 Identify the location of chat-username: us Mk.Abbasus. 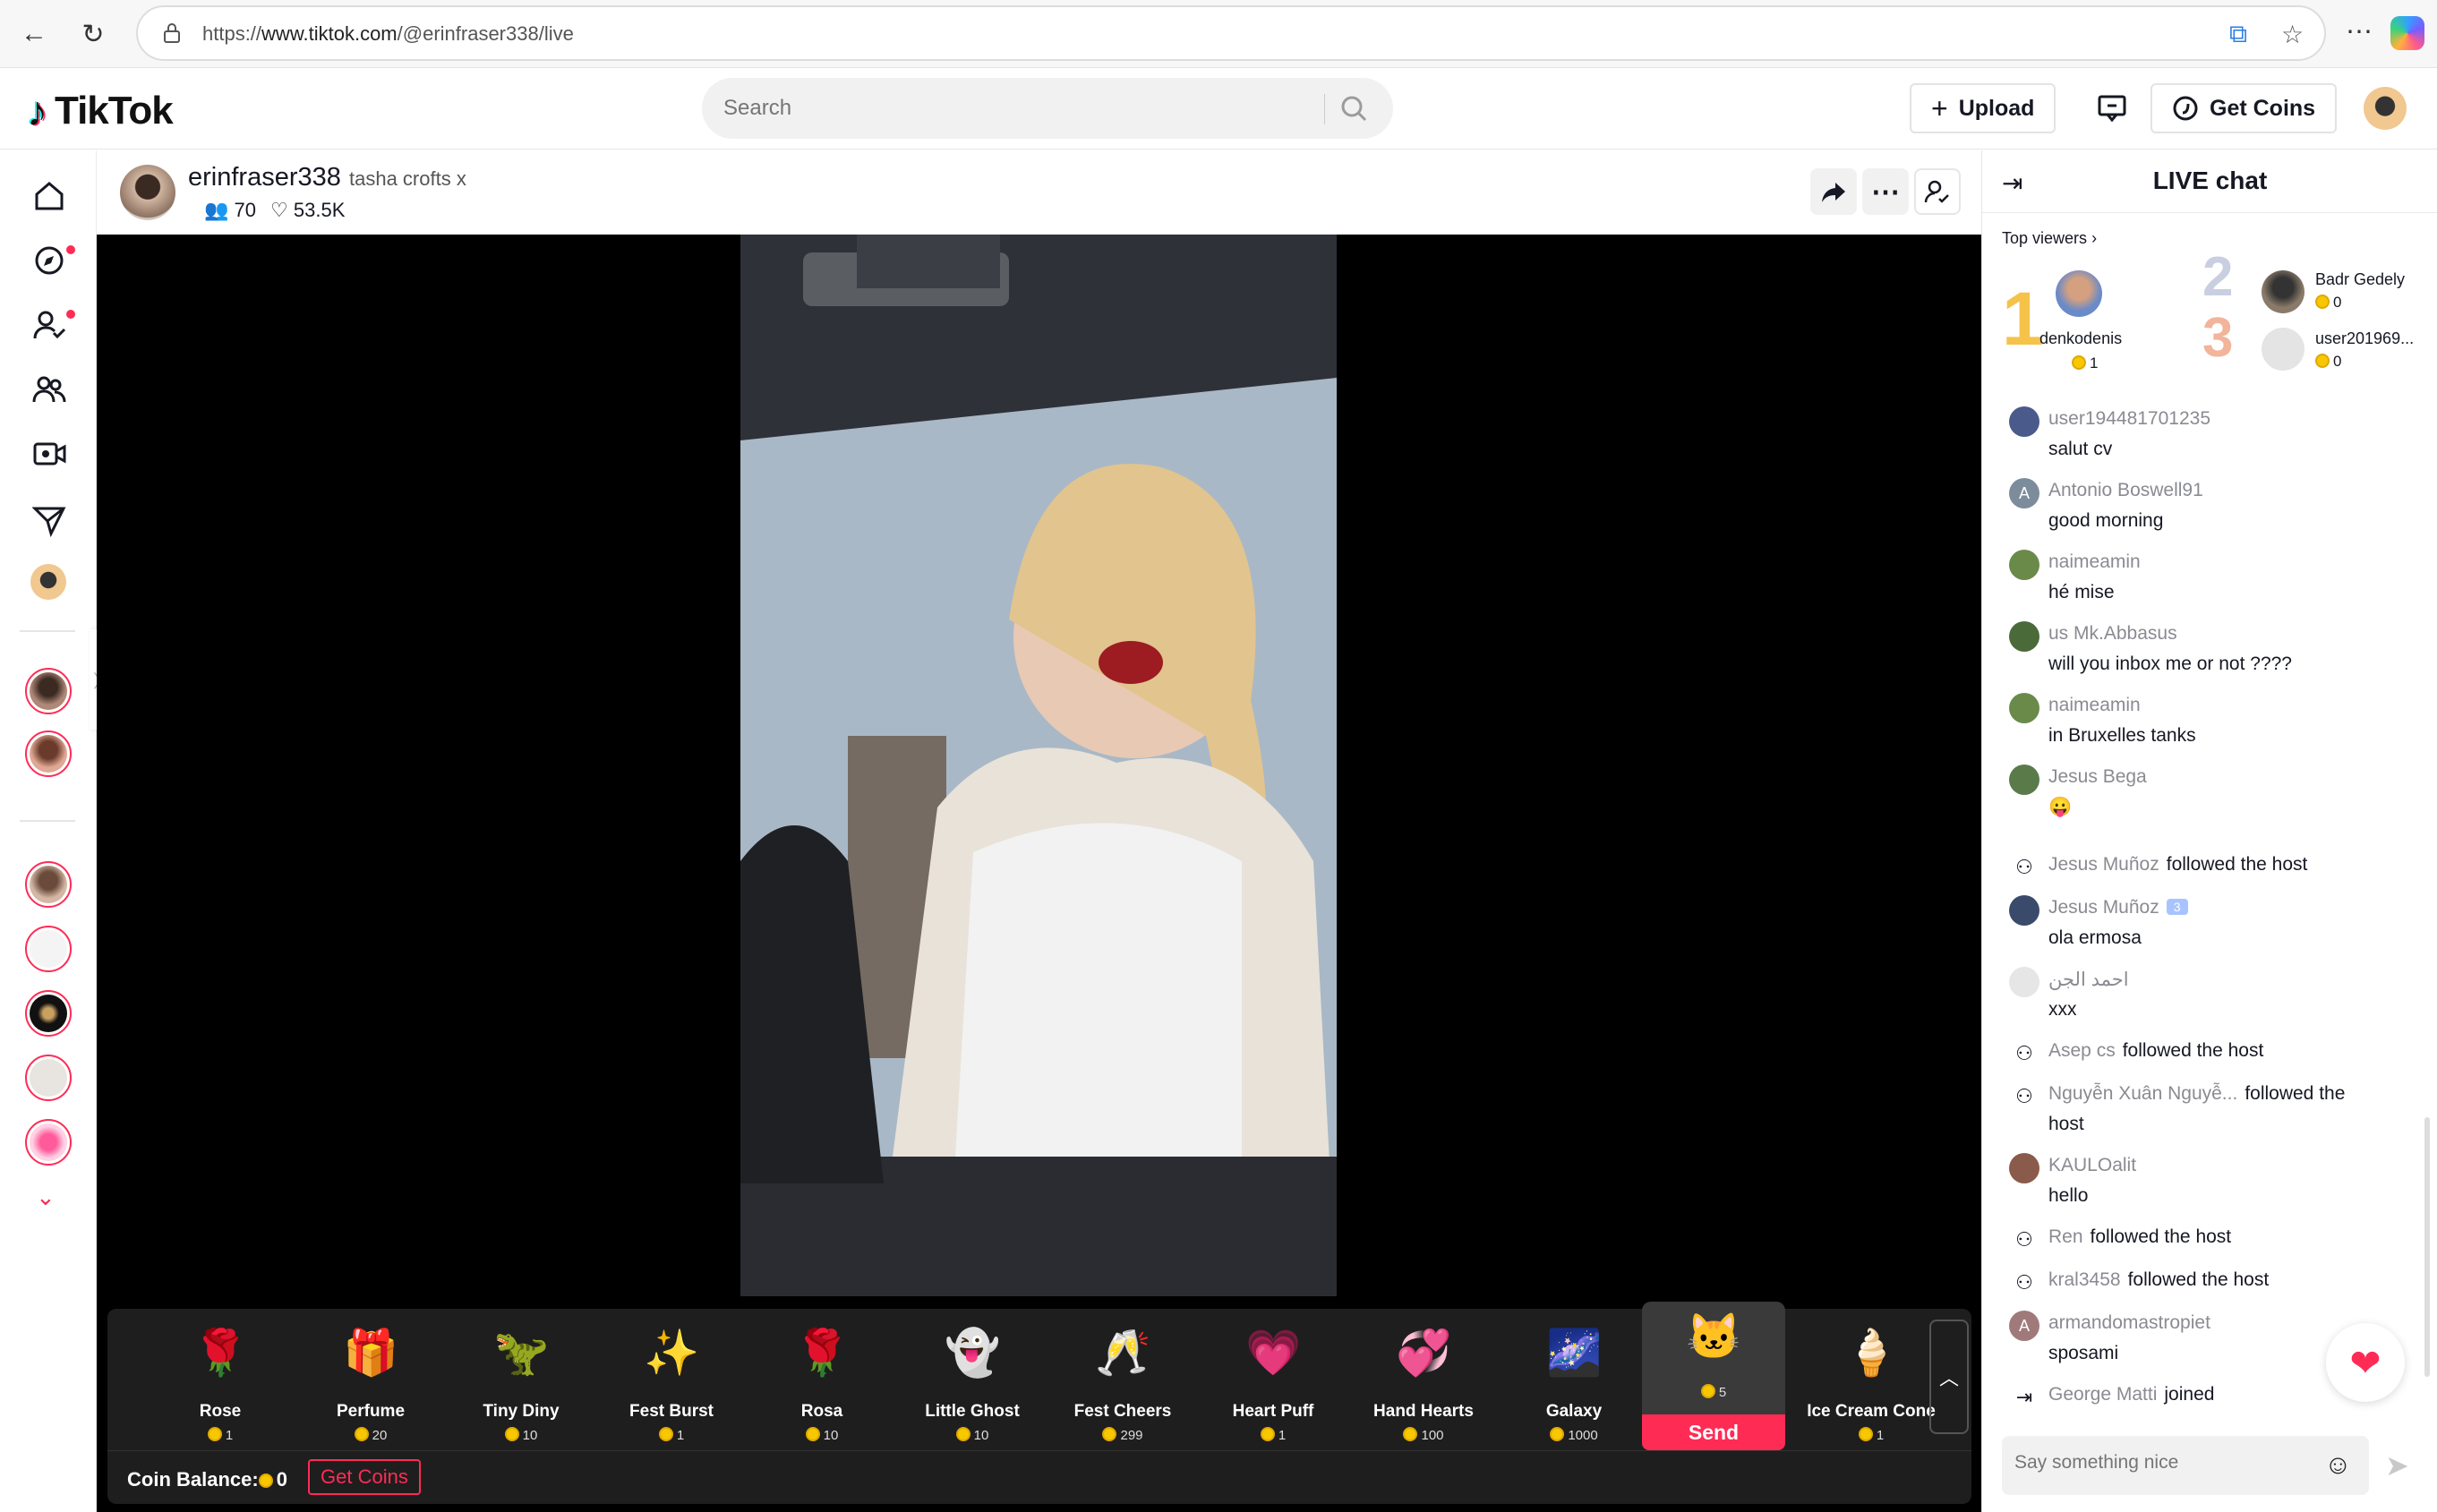
(2112, 634).